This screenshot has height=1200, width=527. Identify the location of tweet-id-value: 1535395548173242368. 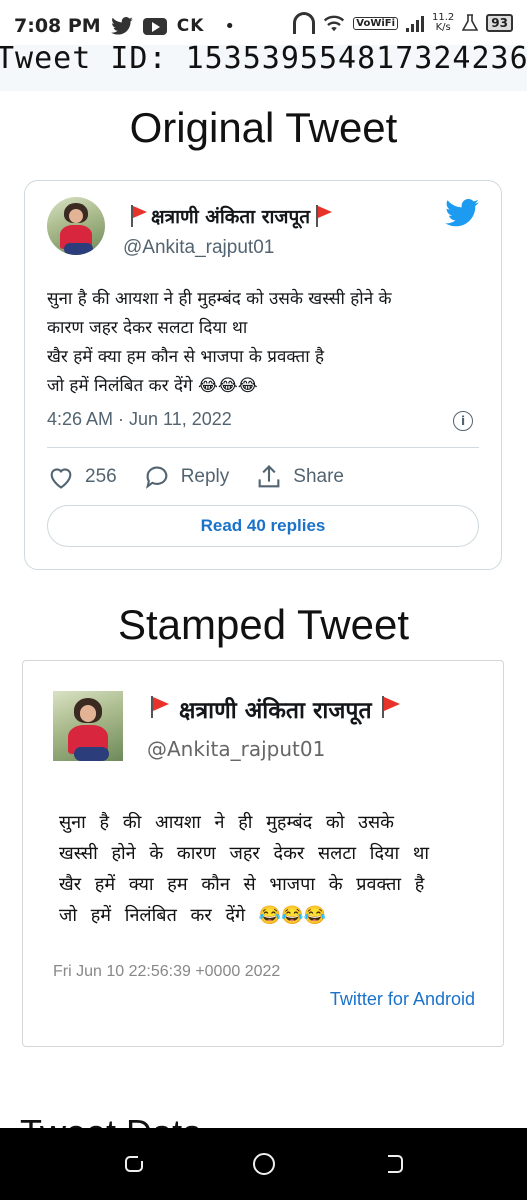
(356, 60).